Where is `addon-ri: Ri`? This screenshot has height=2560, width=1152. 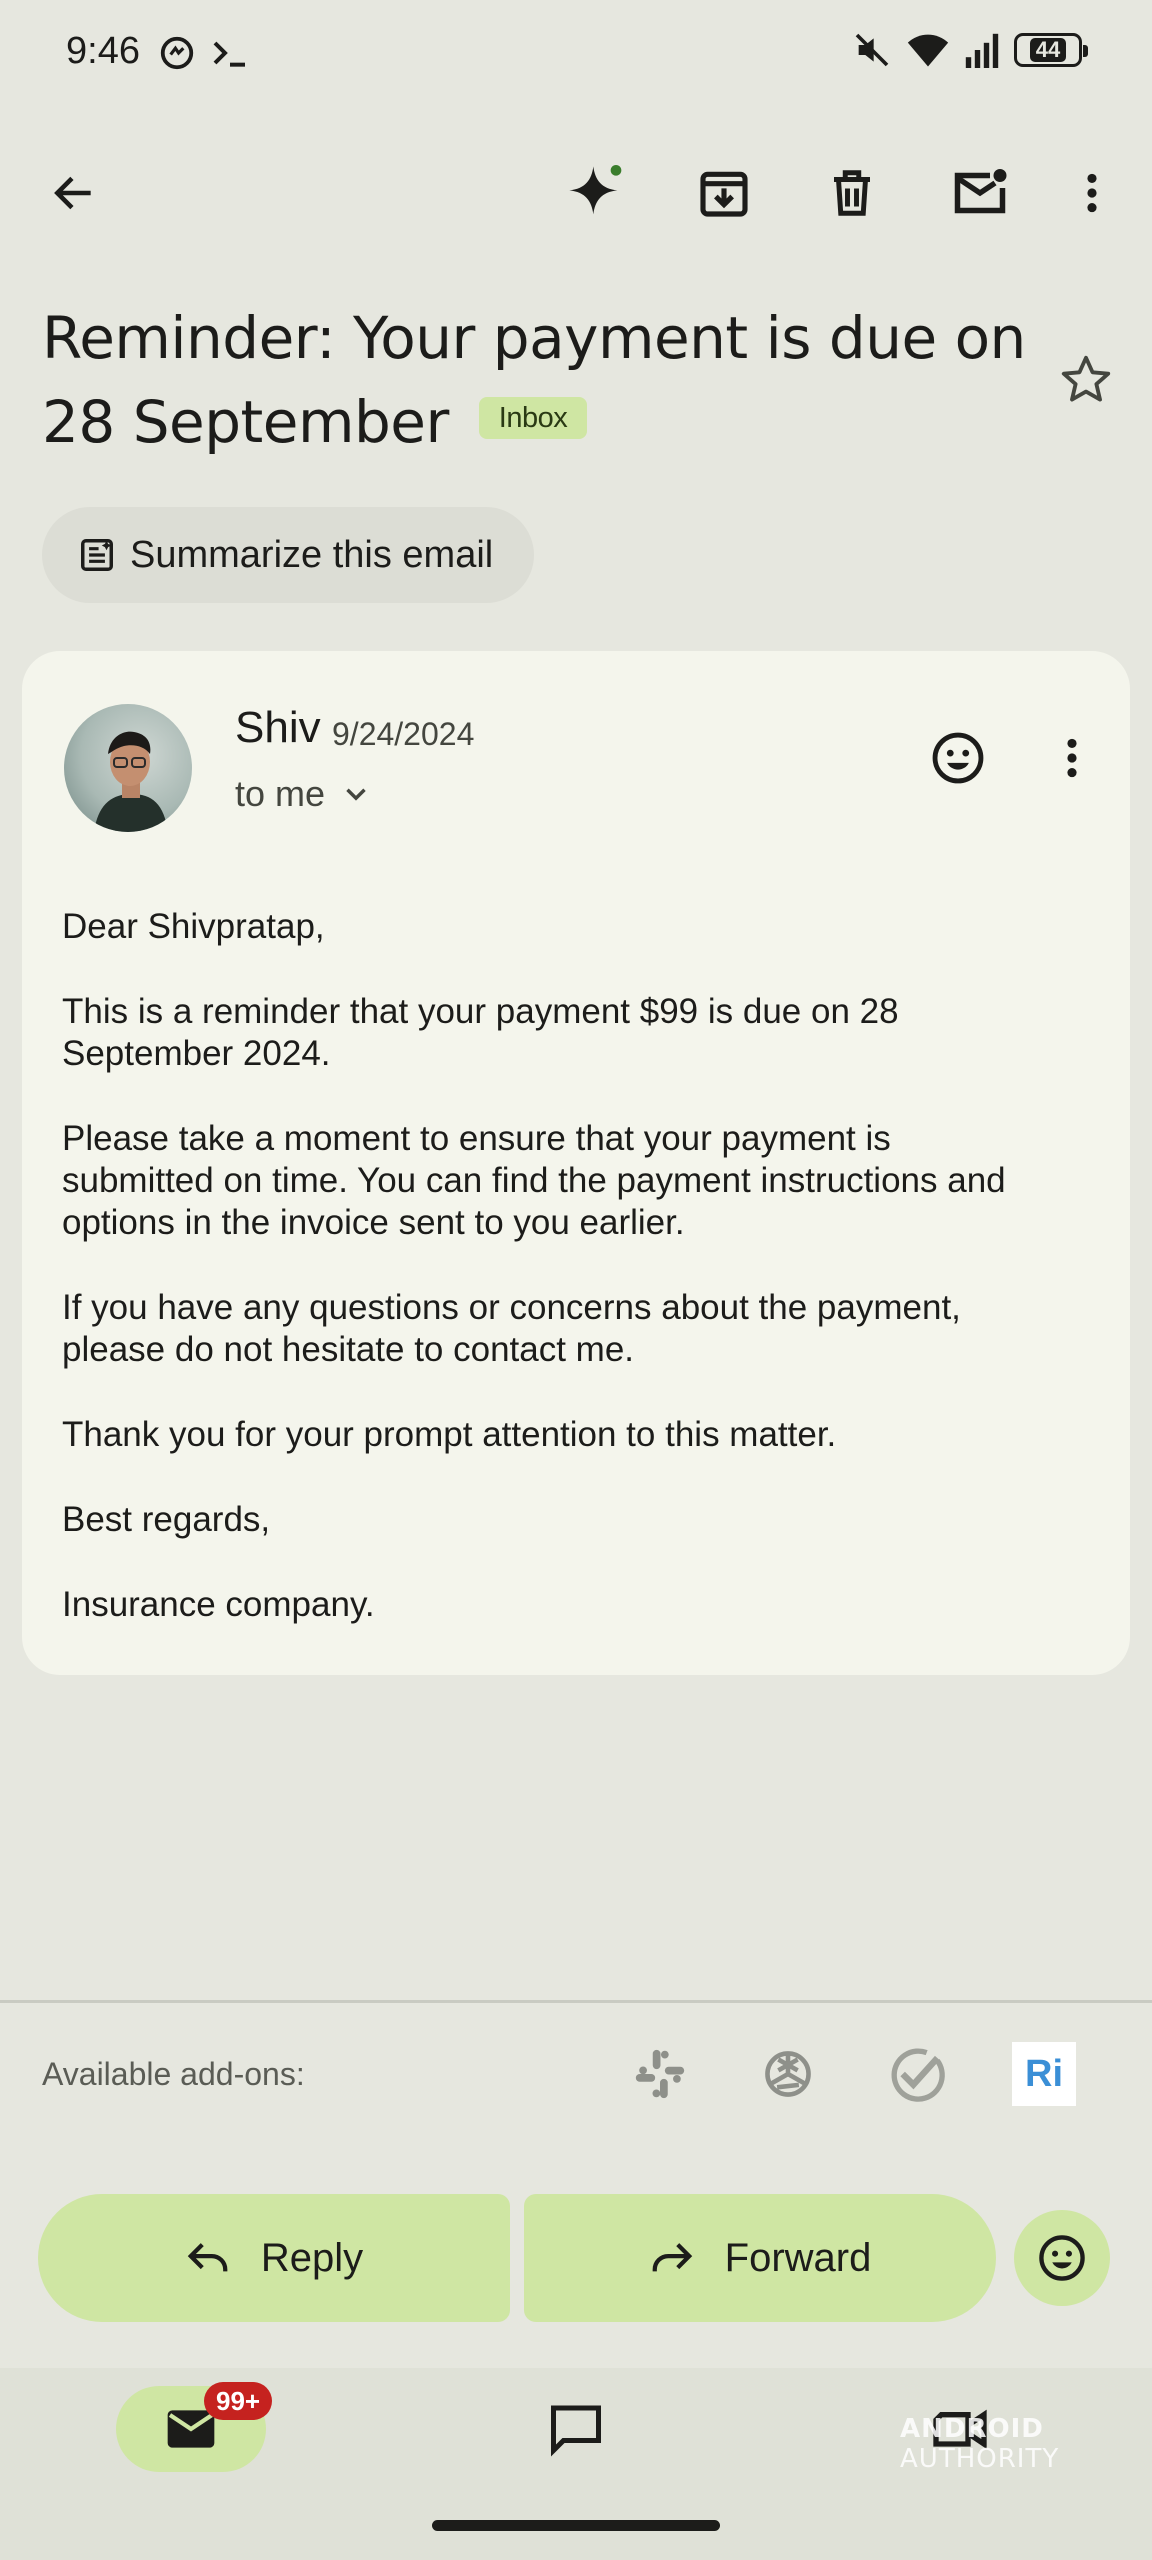 addon-ri: Ri is located at coordinates (1044, 2074).